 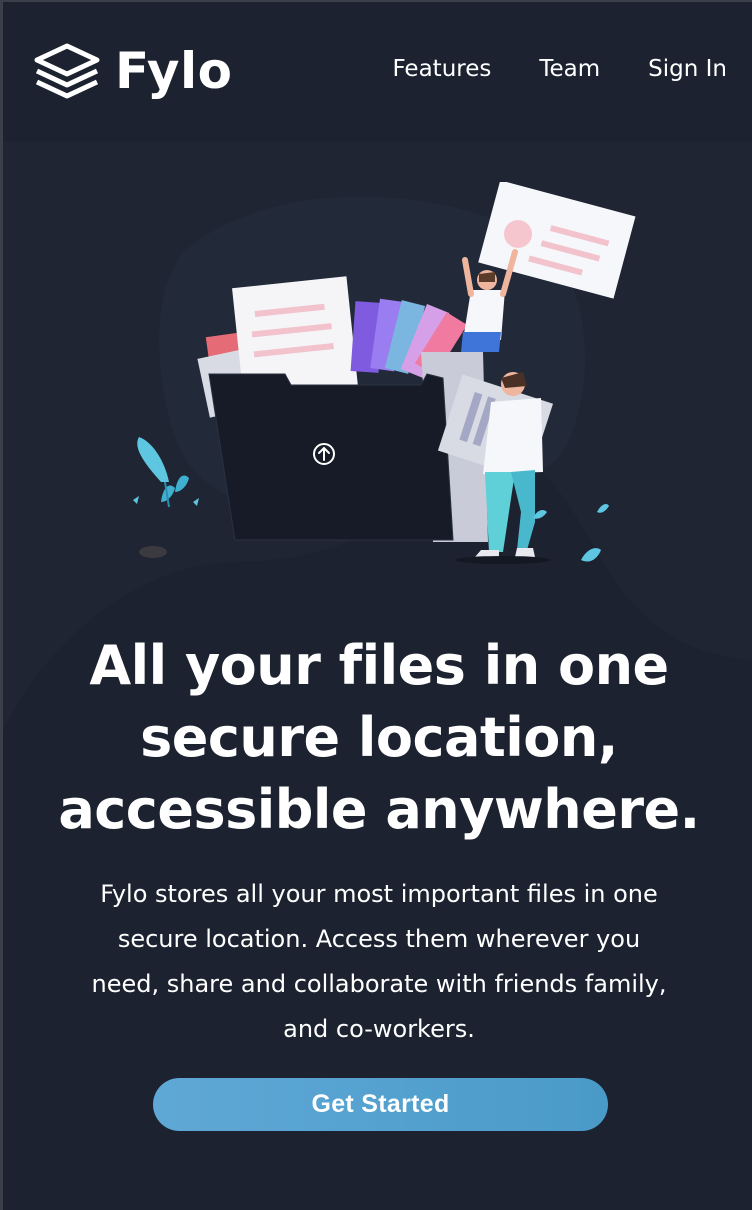 I want to click on nav-link-team: Team, so click(x=569, y=69).